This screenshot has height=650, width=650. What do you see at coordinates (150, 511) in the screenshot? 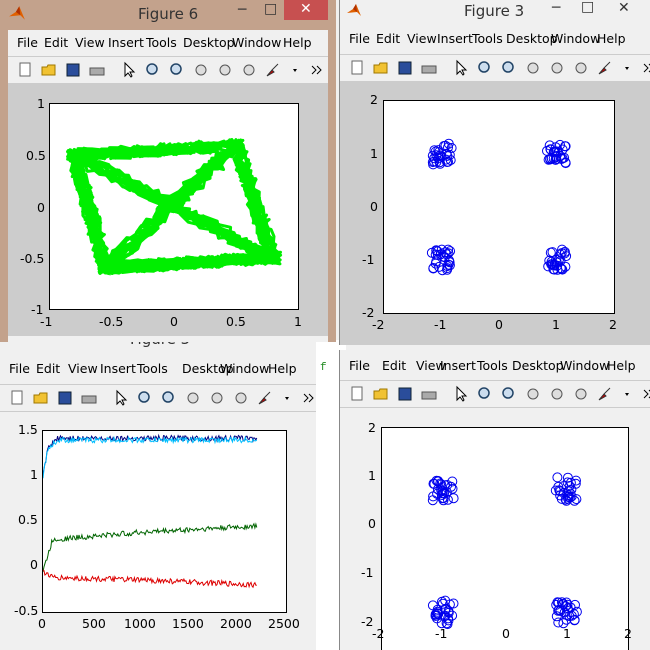
I see `line-plot-bottom-left` at bounding box center [150, 511].